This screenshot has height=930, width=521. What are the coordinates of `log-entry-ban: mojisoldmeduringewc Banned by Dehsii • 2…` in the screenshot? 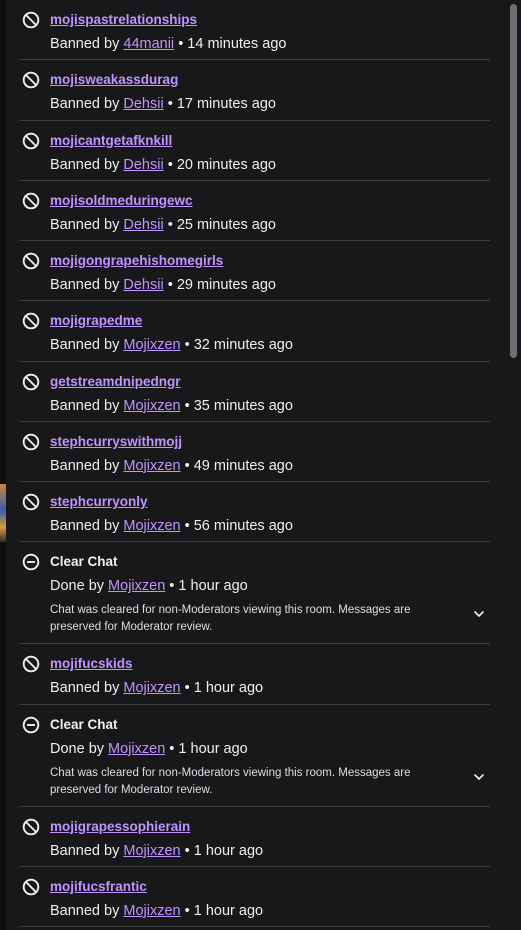 It's located at (254, 211).